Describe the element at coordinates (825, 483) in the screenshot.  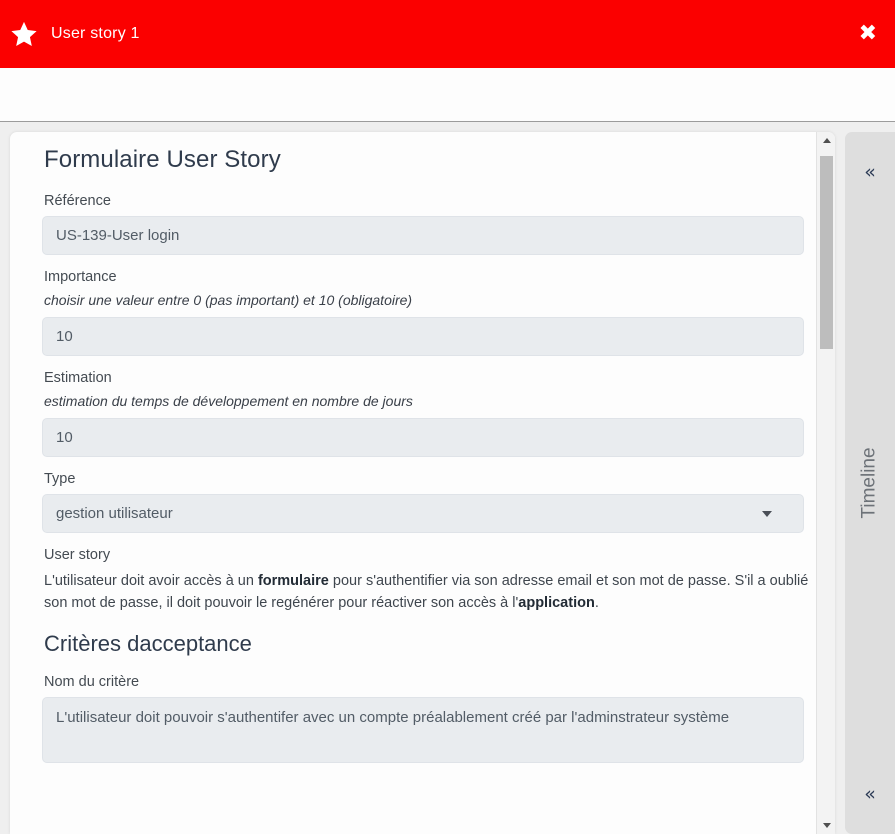
I see `form-scrollbar` at that location.